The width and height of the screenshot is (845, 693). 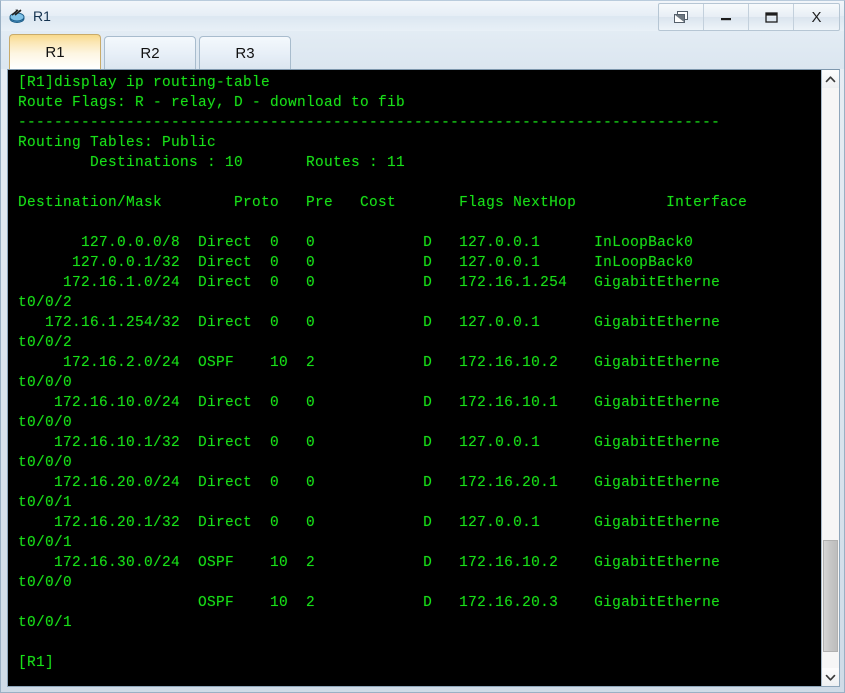 I want to click on tab-bar: R1 R2 R3, so click(x=422, y=50).